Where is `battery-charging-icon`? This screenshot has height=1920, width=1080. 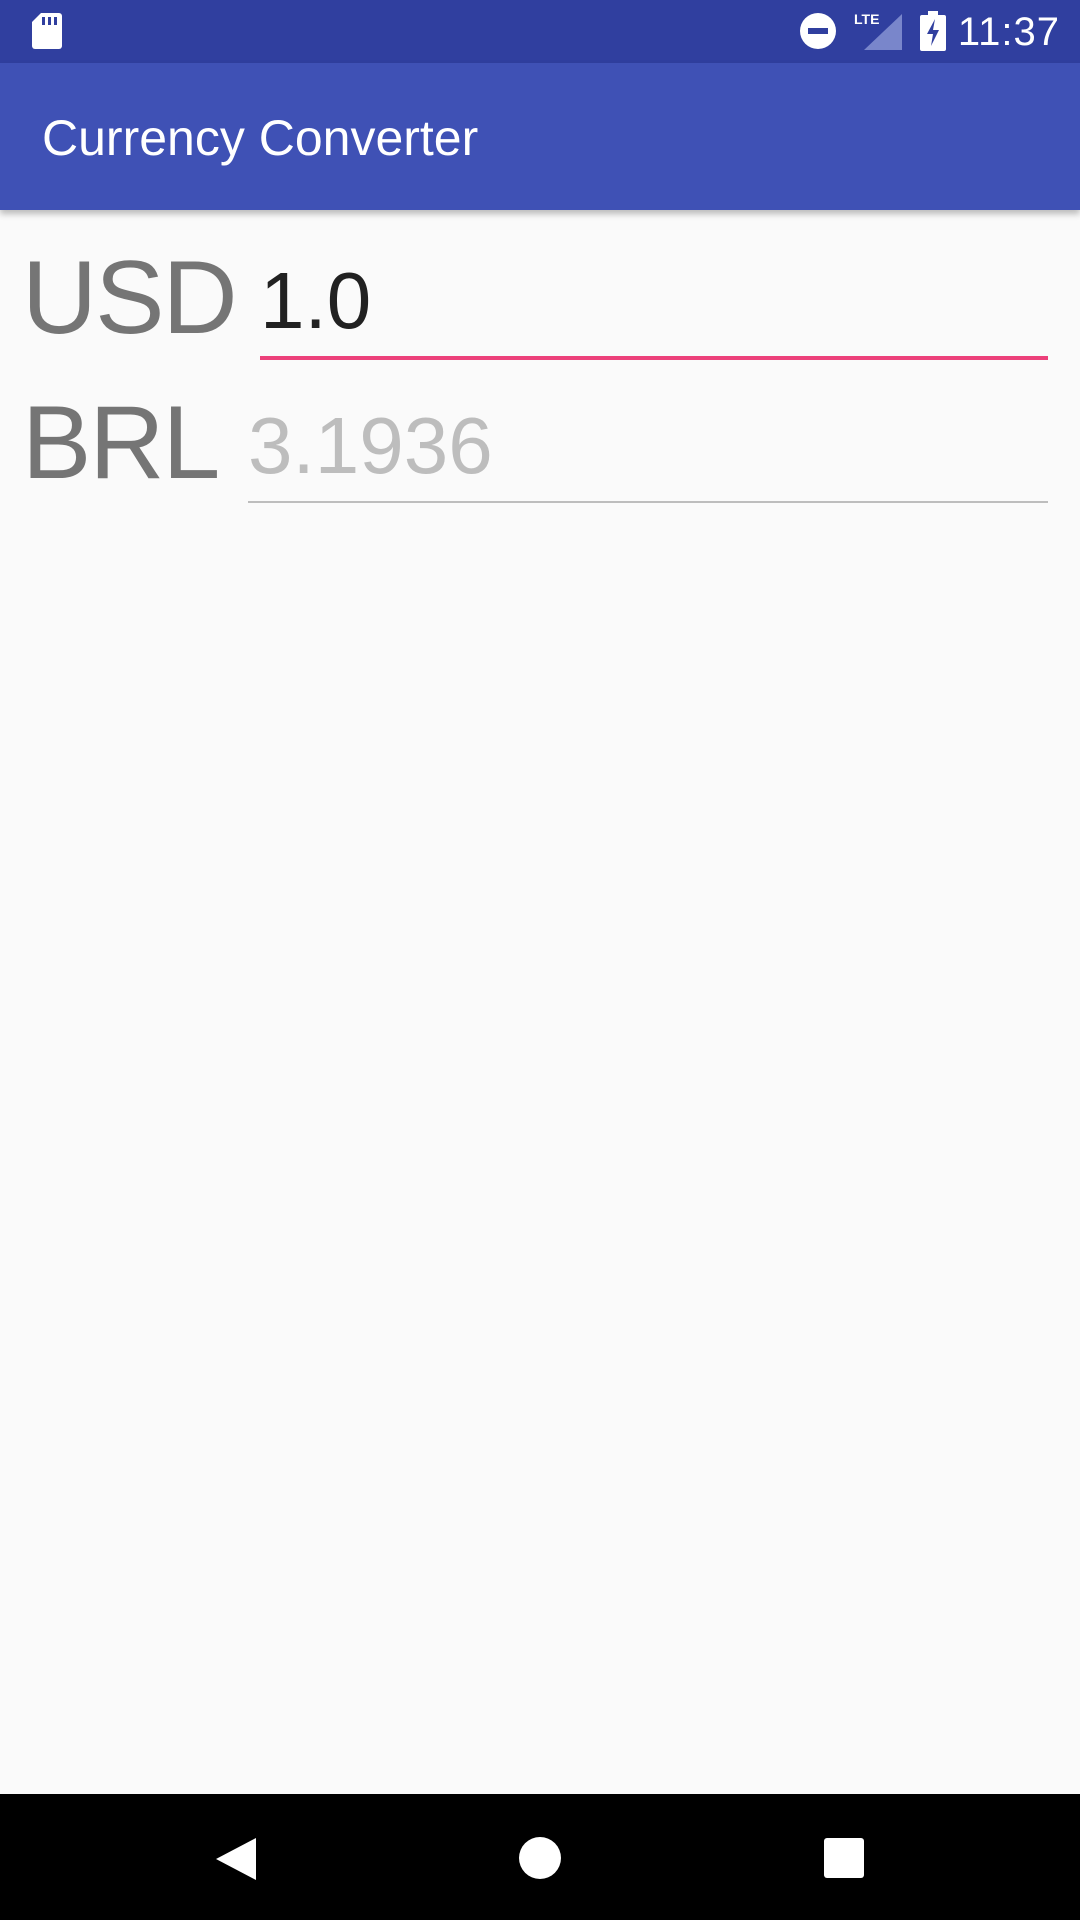
battery-charging-icon is located at coordinates (933, 31).